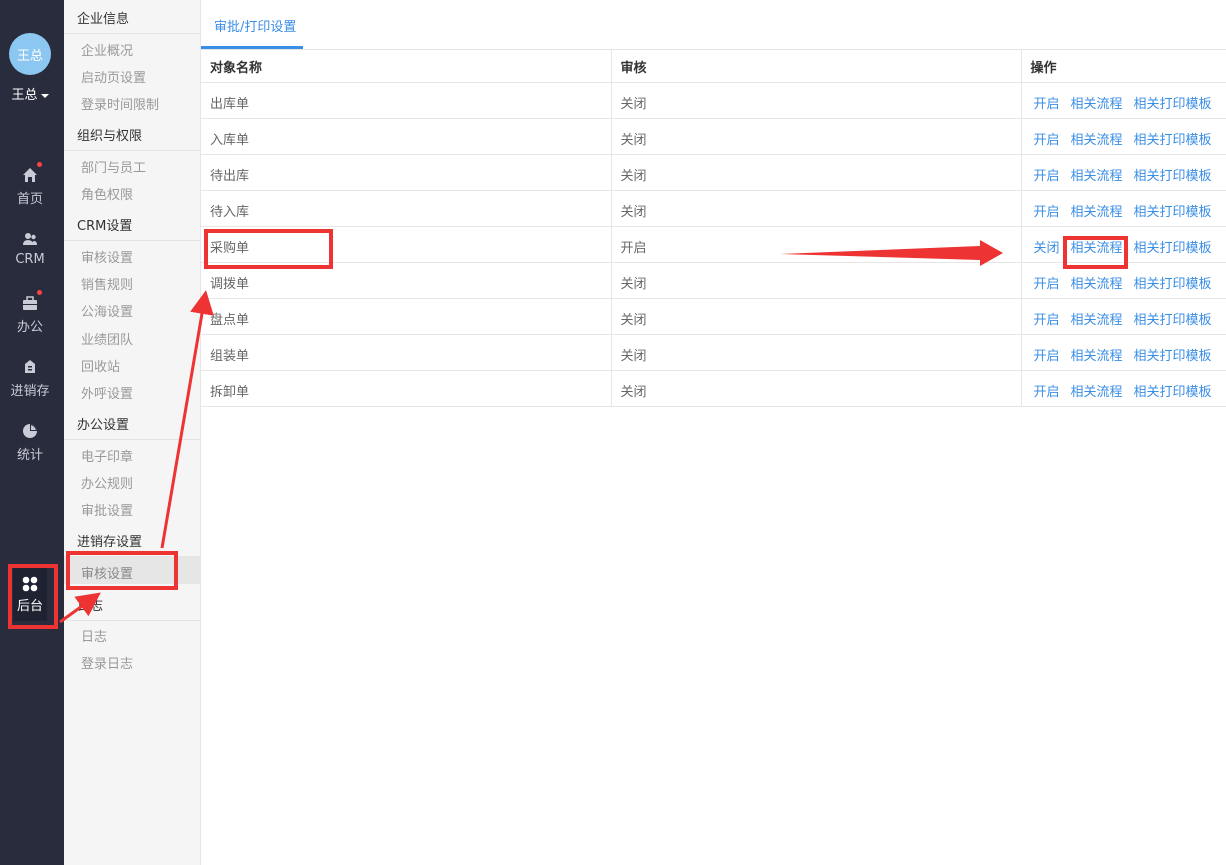 The width and height of the screenshot is (1226, 865). Describe the element at coordinates (44, 95) in the screenshot. I see `caret-down-icon` at that location.